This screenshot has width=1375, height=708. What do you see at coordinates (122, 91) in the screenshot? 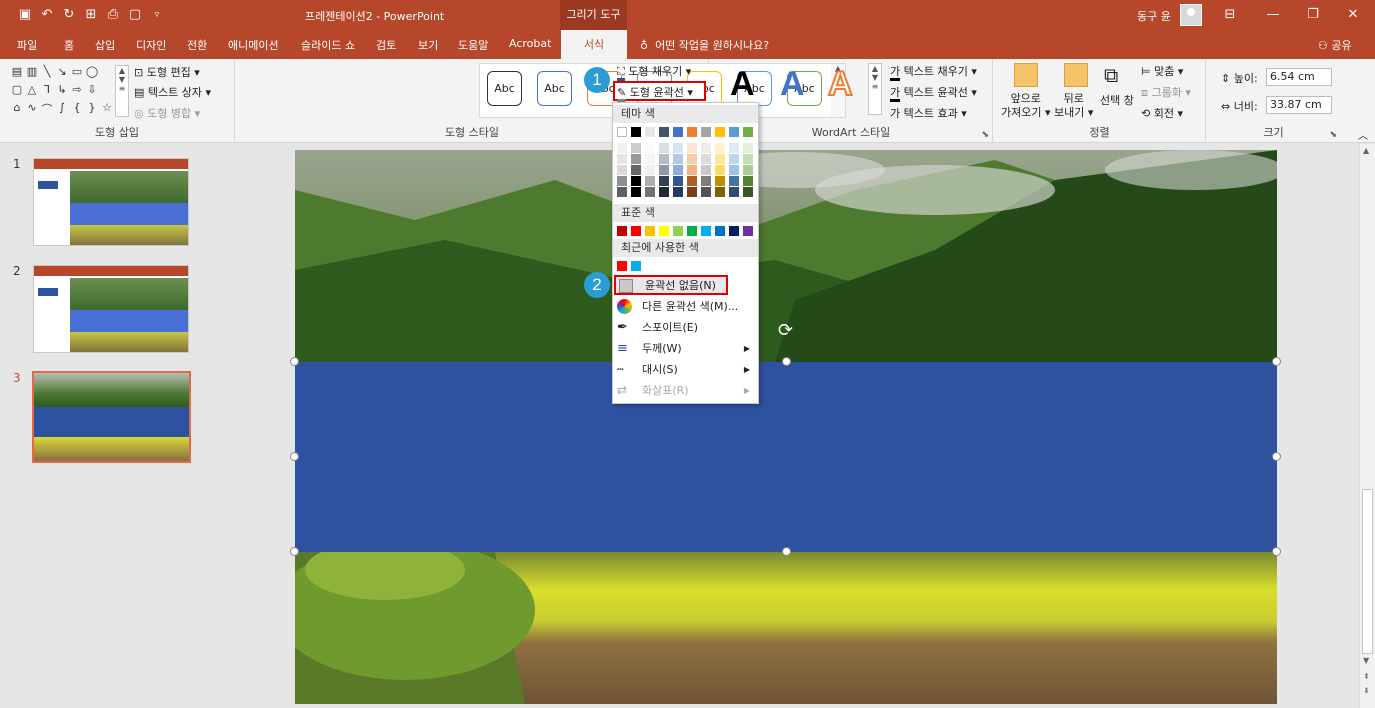
I see `shapes-gallery-scroll: ▲ ▼ ≡` at bounding box center [122, 91].